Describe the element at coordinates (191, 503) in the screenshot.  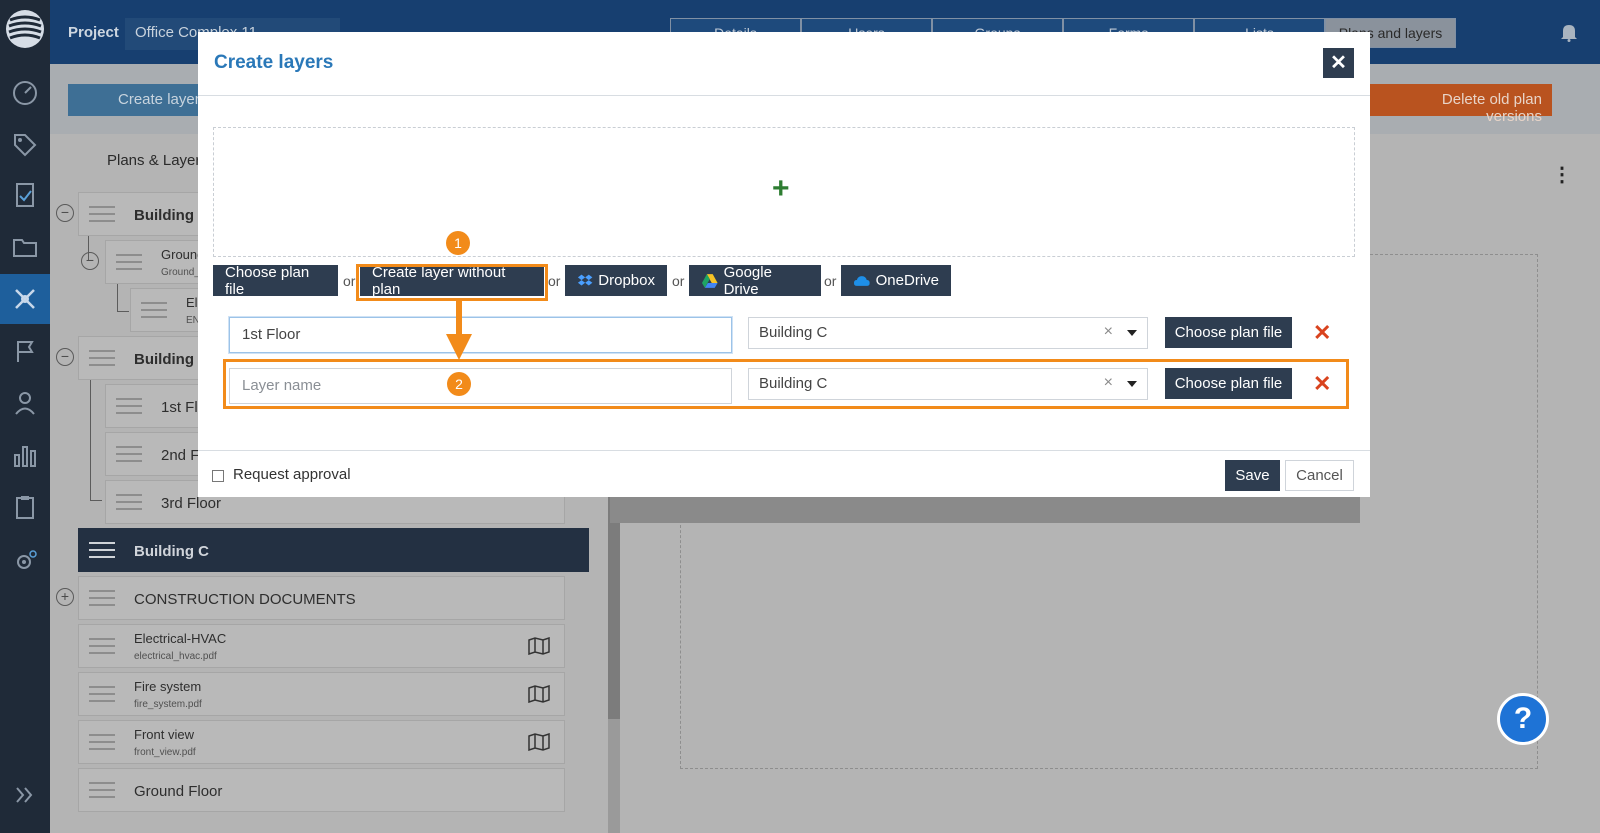
I see `tree-row-label: 3rd Floor` at that location.